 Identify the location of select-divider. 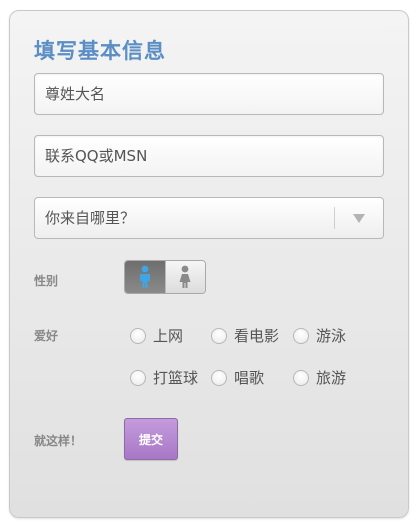
(334, 218).